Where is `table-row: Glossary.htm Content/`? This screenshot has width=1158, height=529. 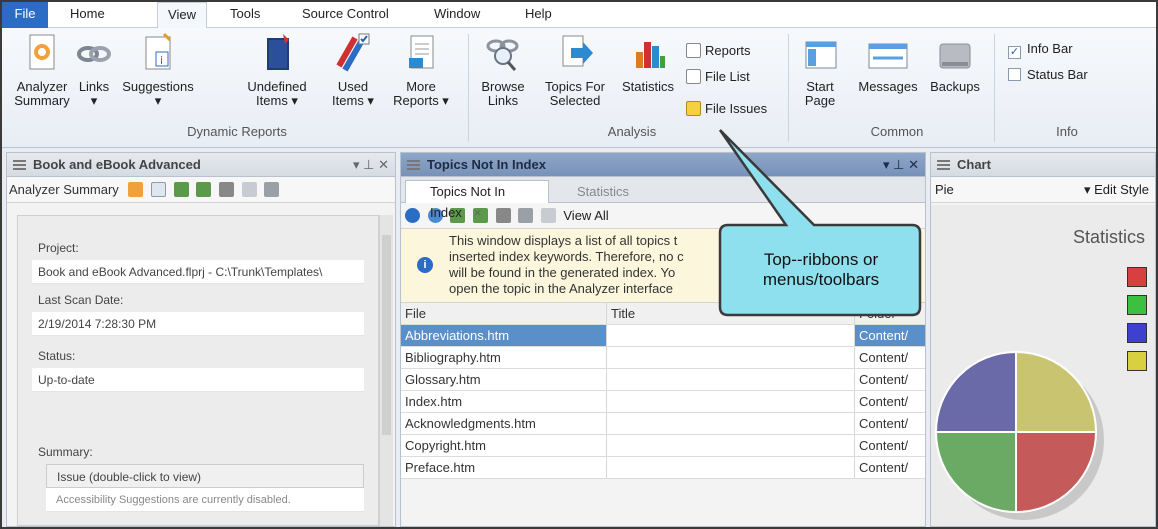
table-row: Glossary.htm Content/ is located at coordinates (663, 380).